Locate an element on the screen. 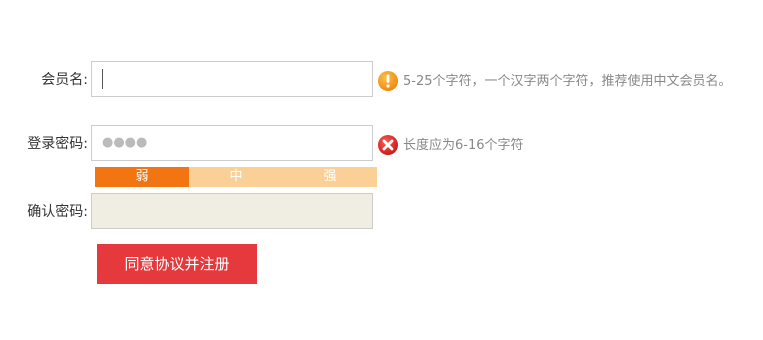 The height and width of the screenshot is (340, 763). strength-strong: 强 is located at coordinates (330, 177).